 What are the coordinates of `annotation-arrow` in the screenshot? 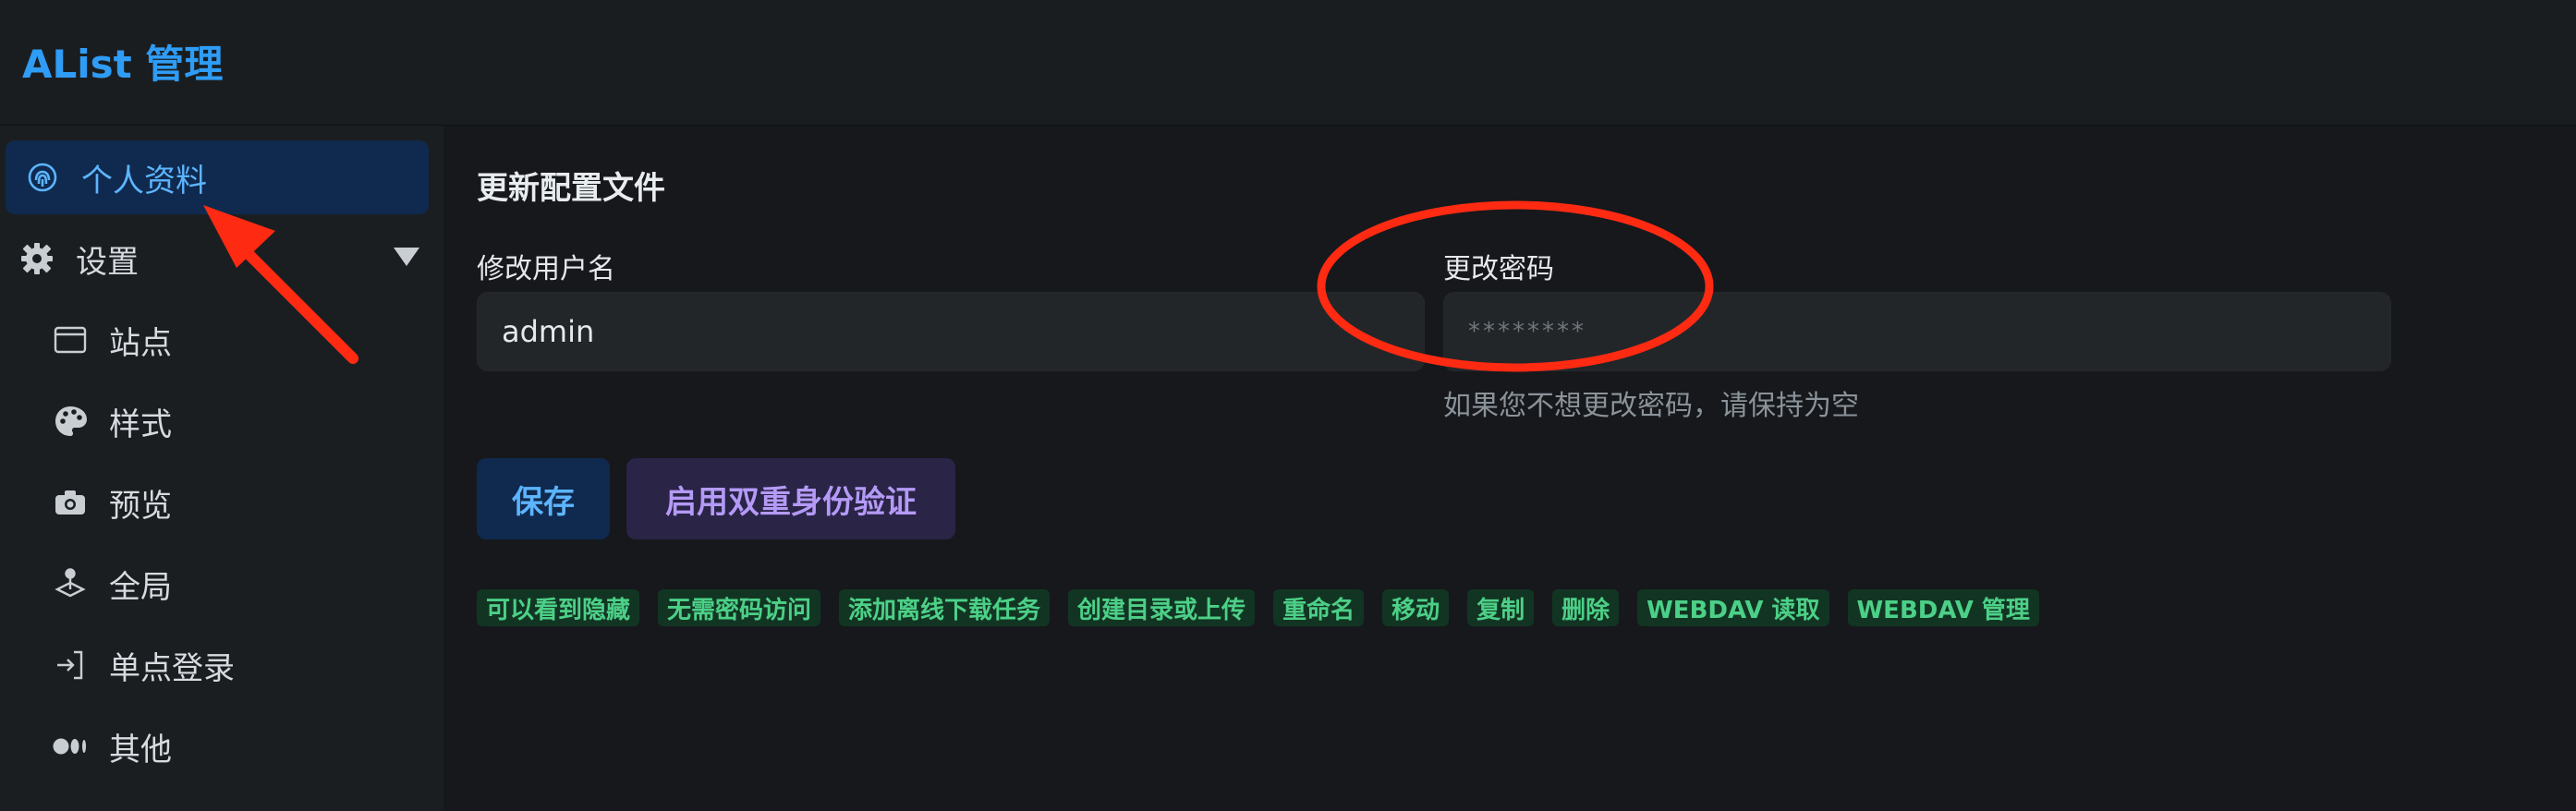 It's located at (280, 284).